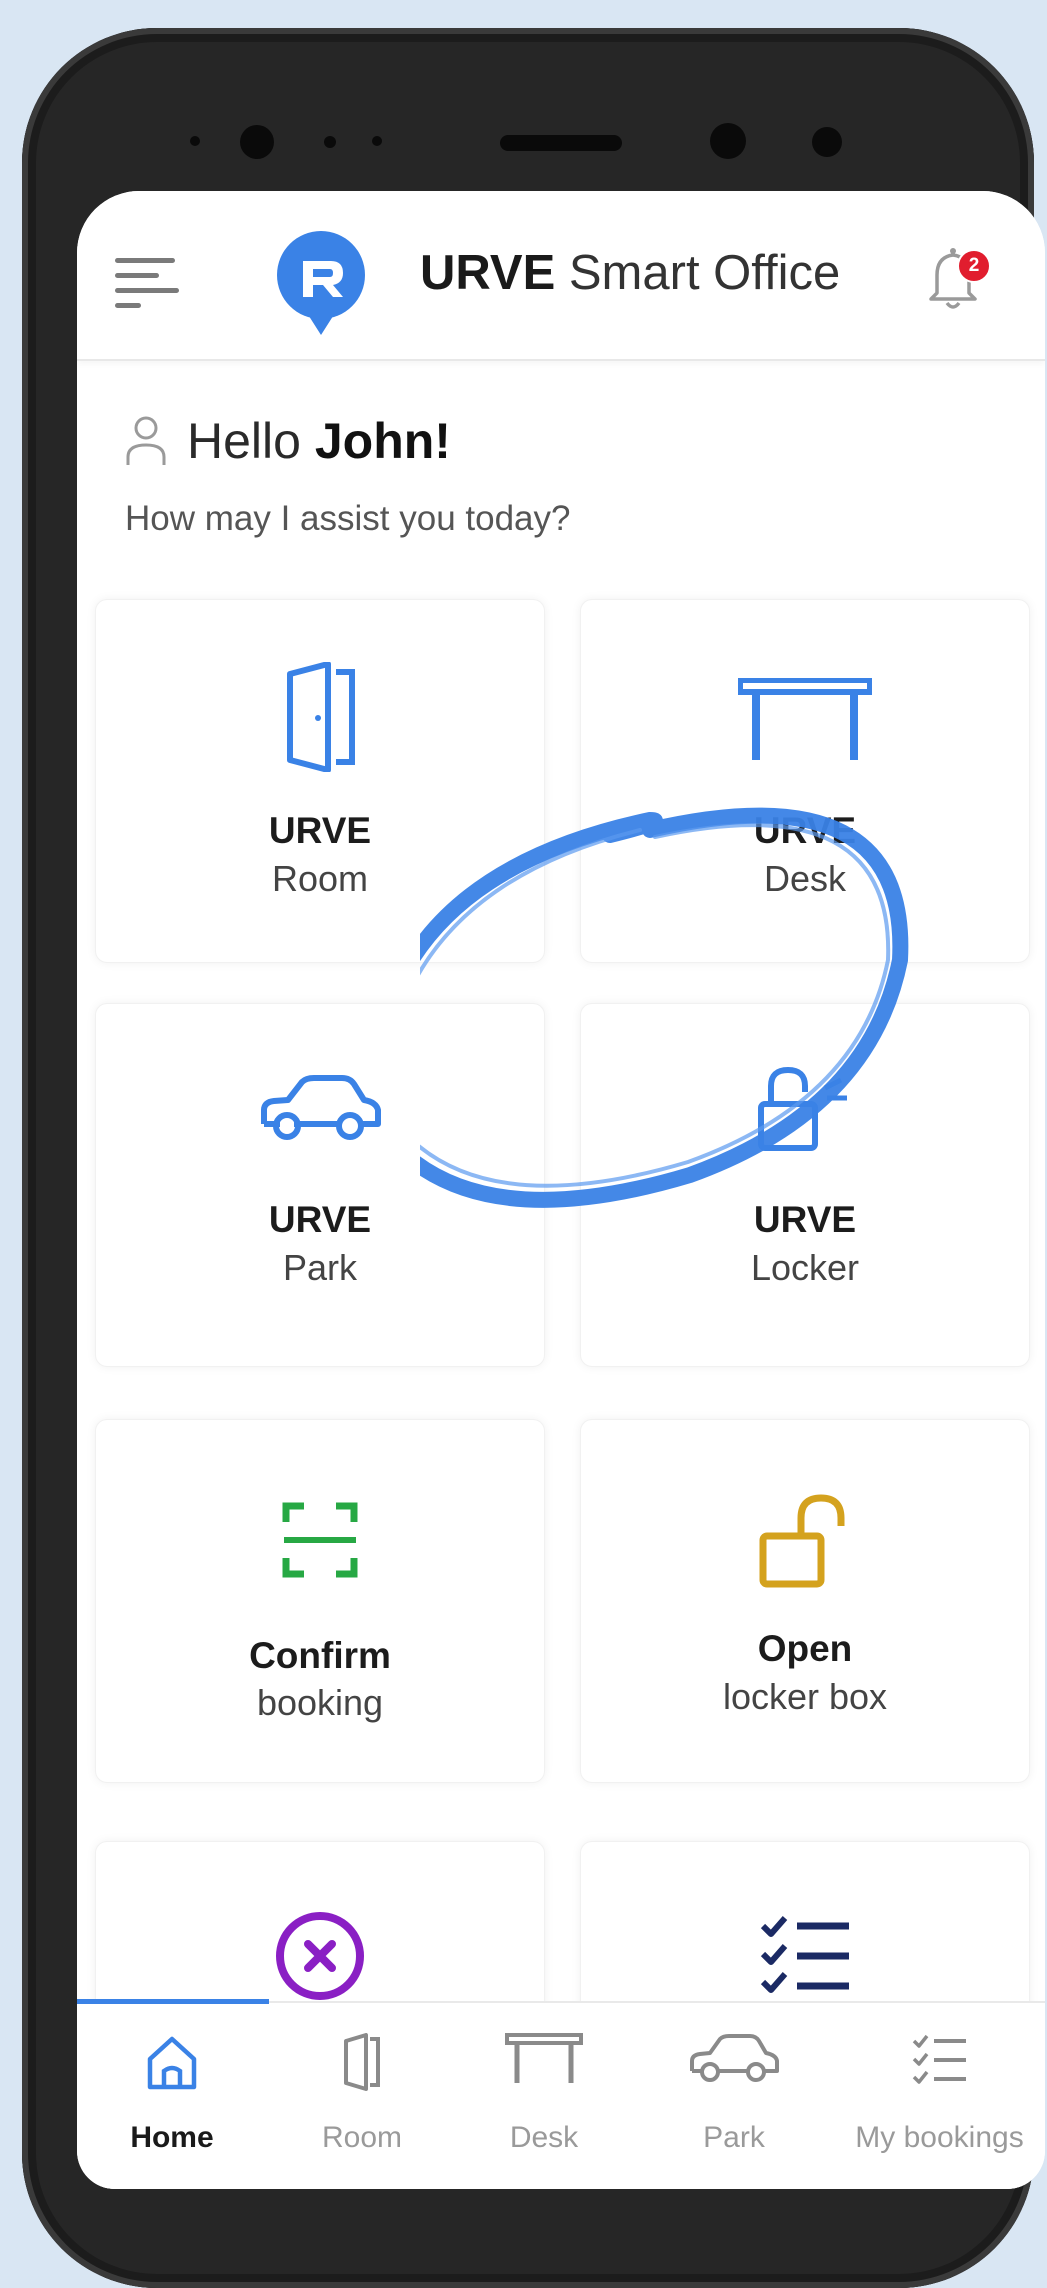 The width and height of the screenshot is (1047, 2288). What do you see at coordinates (734, 2096) in the screenshot?
I see `nav-park: Park` at bounding box center [734, 2096].